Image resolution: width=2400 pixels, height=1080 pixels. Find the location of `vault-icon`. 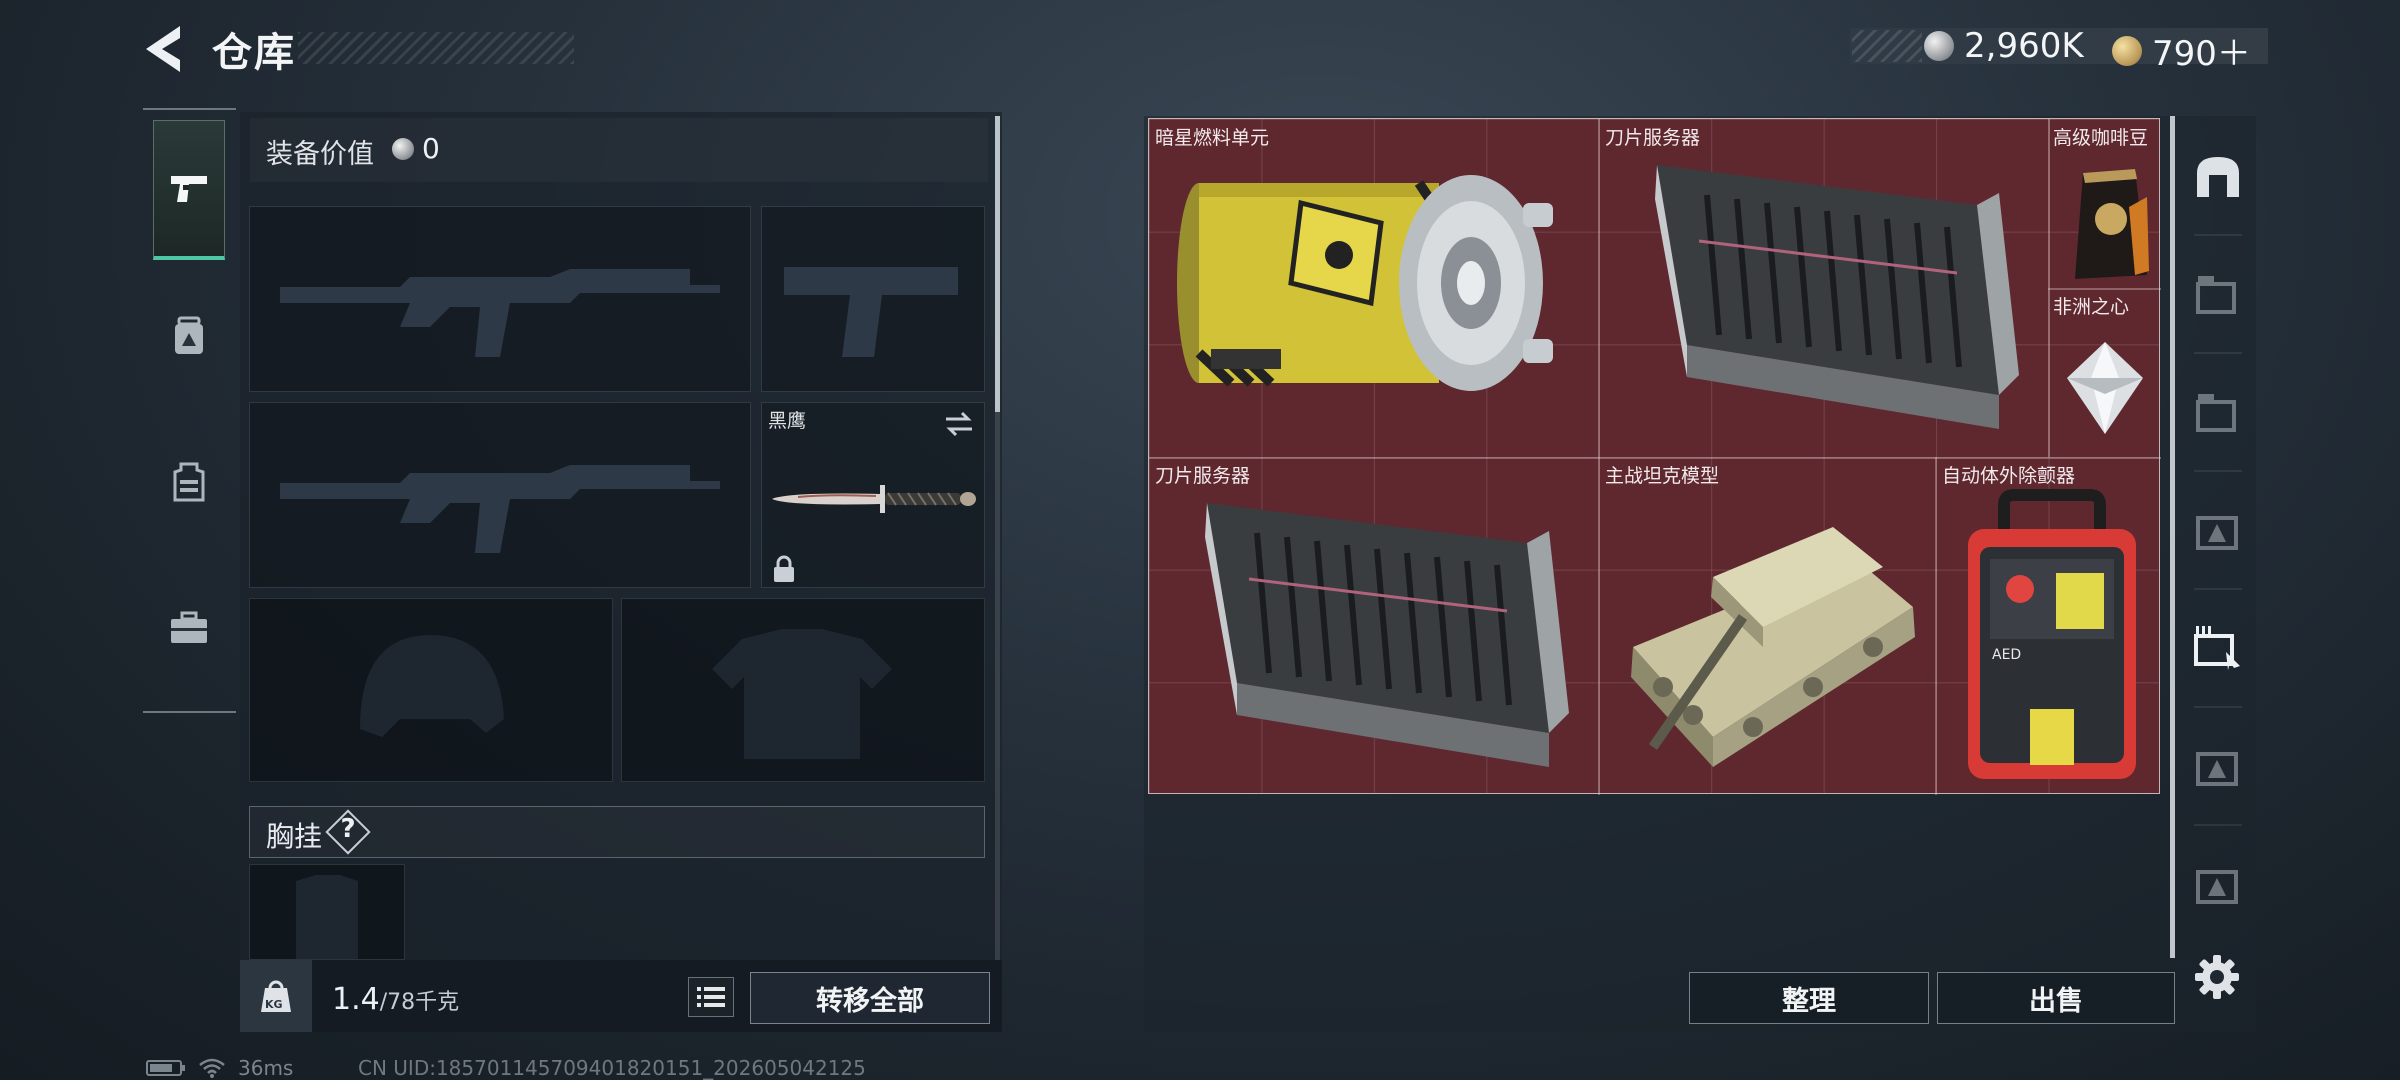

vault-icon is located at coordinates (2218, 177).